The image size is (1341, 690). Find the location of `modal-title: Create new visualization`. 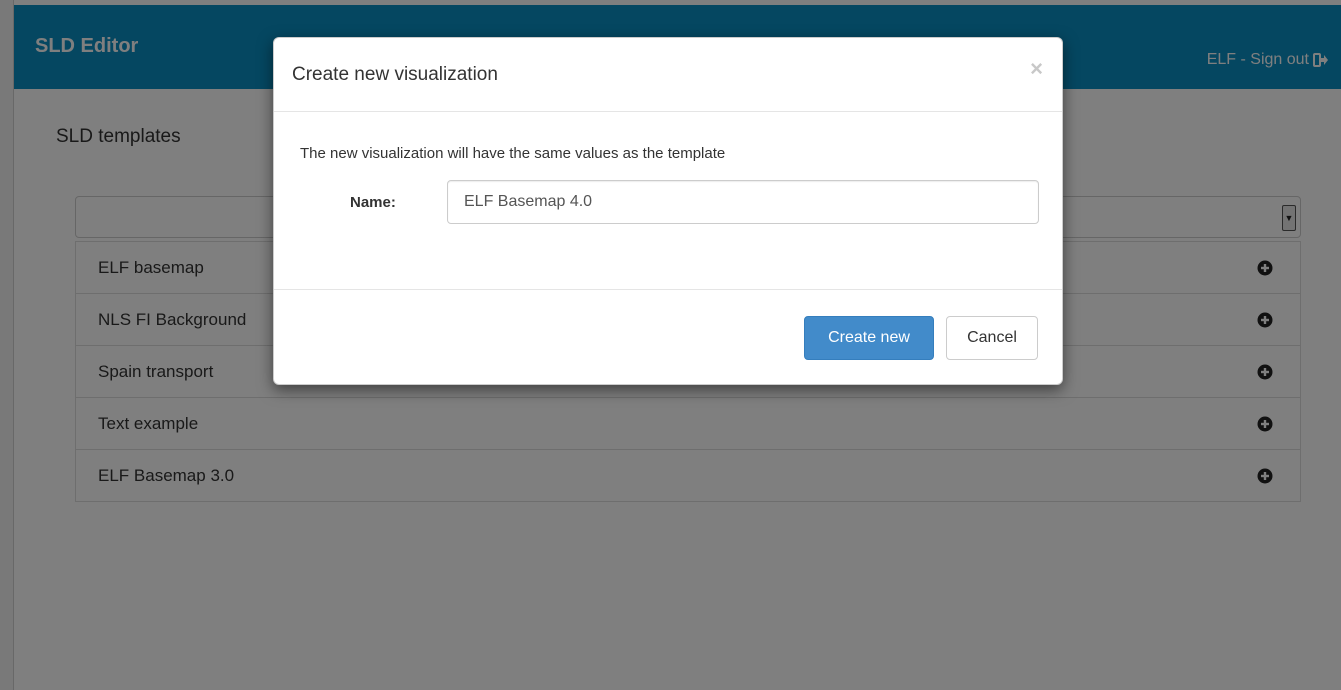

modal-title: Create new visualization is located at coordinates (395, 74).